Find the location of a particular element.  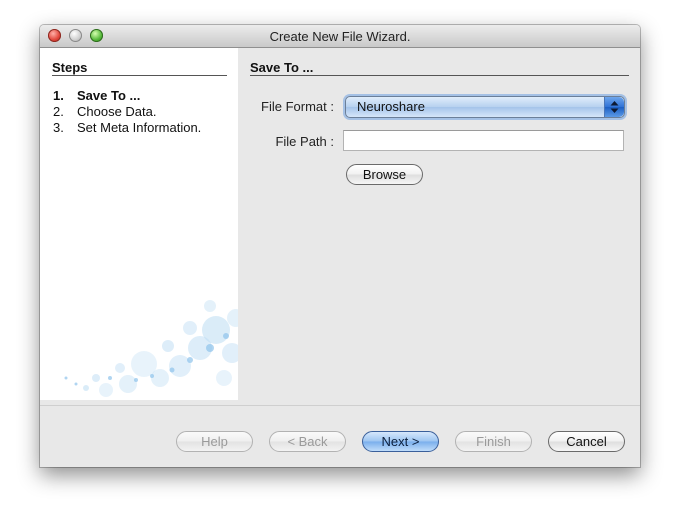

file-path-input is located at coordinates (483, 140).